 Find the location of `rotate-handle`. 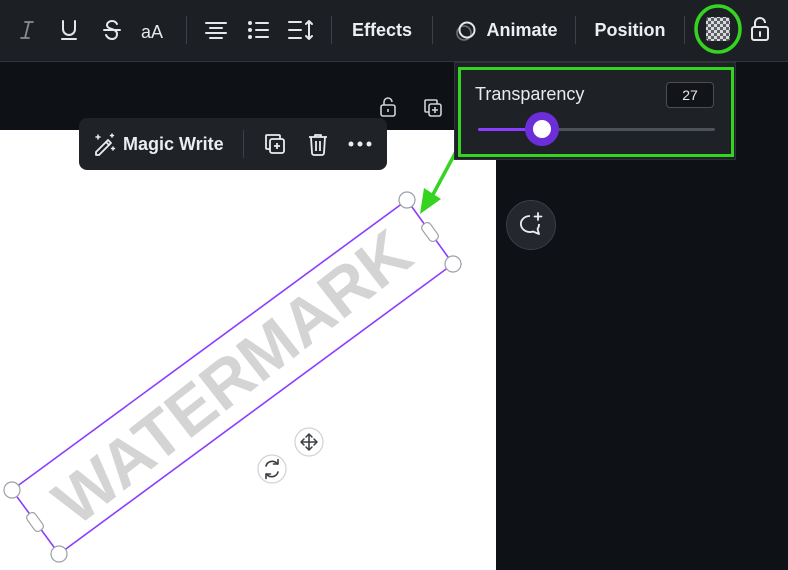

rotate-handle is located at coordinates (272, 469).